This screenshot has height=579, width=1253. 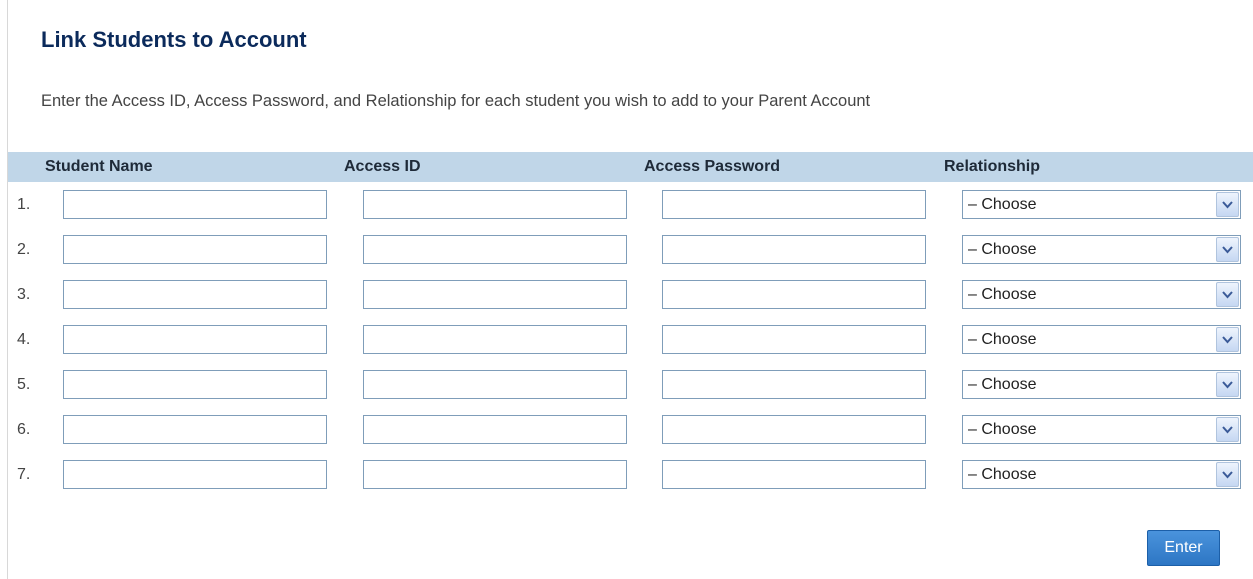 I want to click on row-number: 3., so click(x=24, y=294).